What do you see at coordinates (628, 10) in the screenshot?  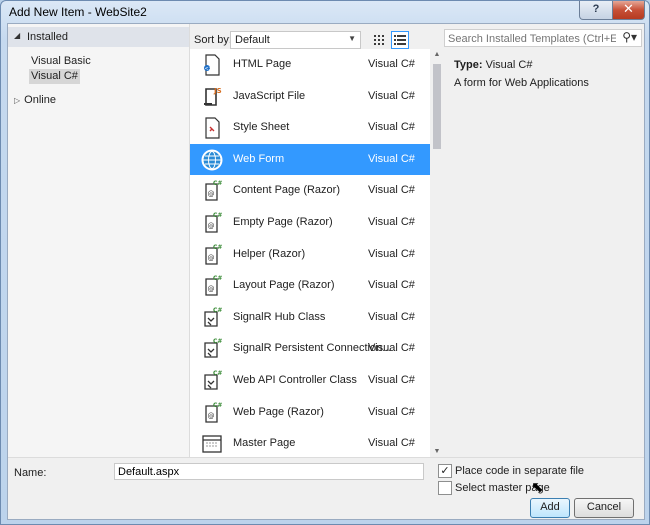 I see `close-button: ✕` at bounding box center [628, 10].